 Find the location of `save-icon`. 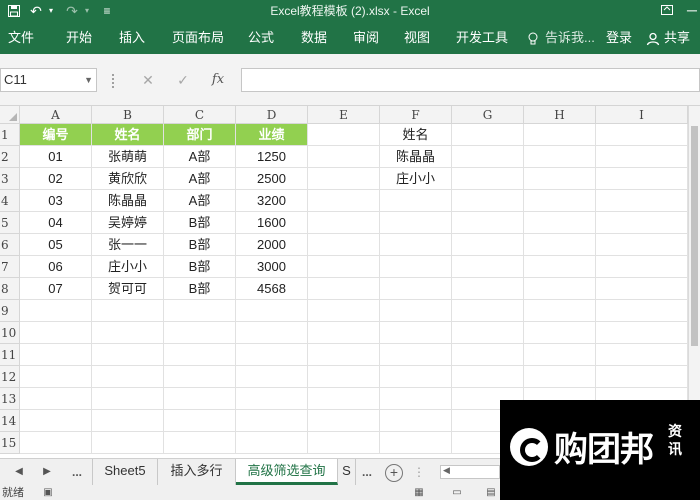

save-icon is located at coordinates (14, 11).